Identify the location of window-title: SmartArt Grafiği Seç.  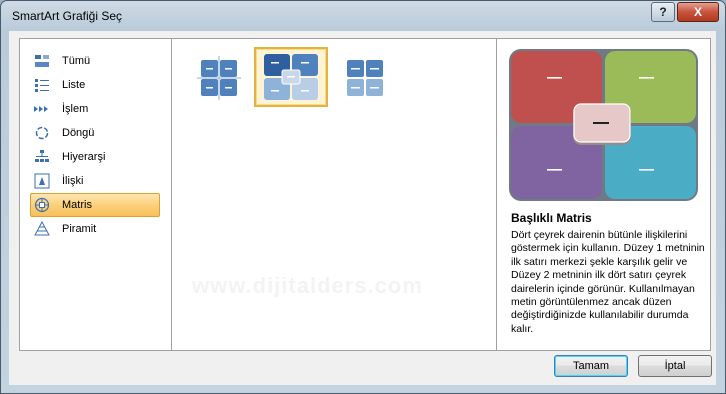
(67, 16).